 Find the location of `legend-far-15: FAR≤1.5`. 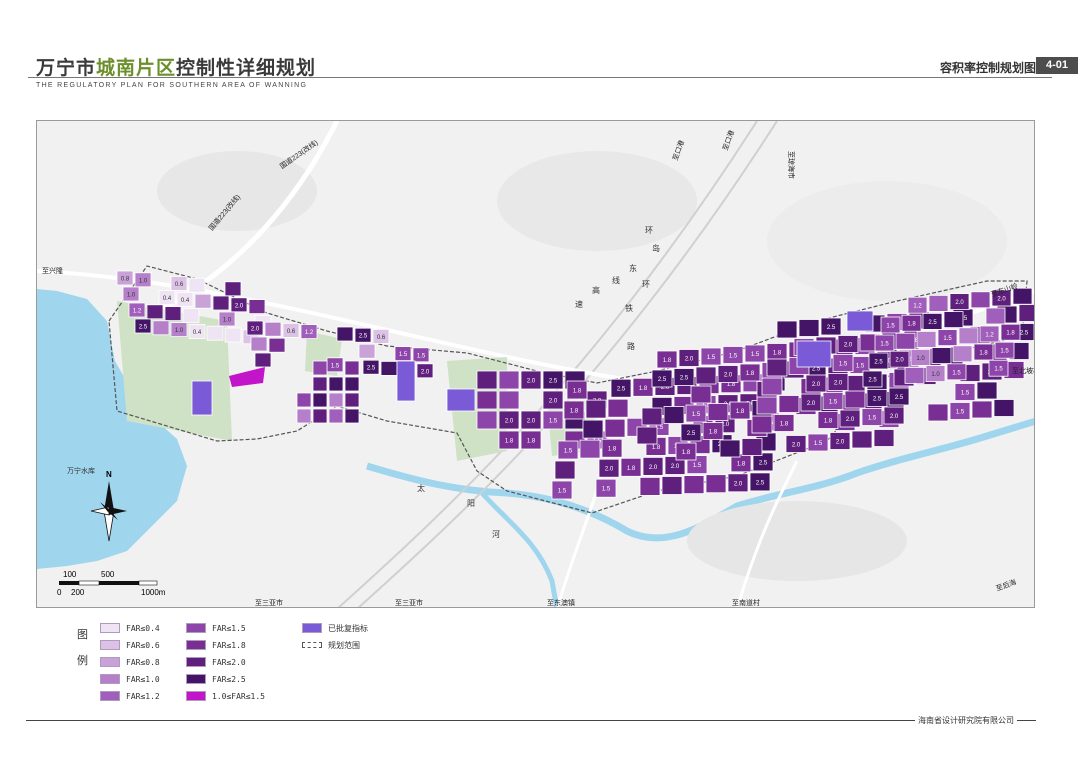

legend-far-15: FAR≤1.5 is located at coordinates (216, 628).